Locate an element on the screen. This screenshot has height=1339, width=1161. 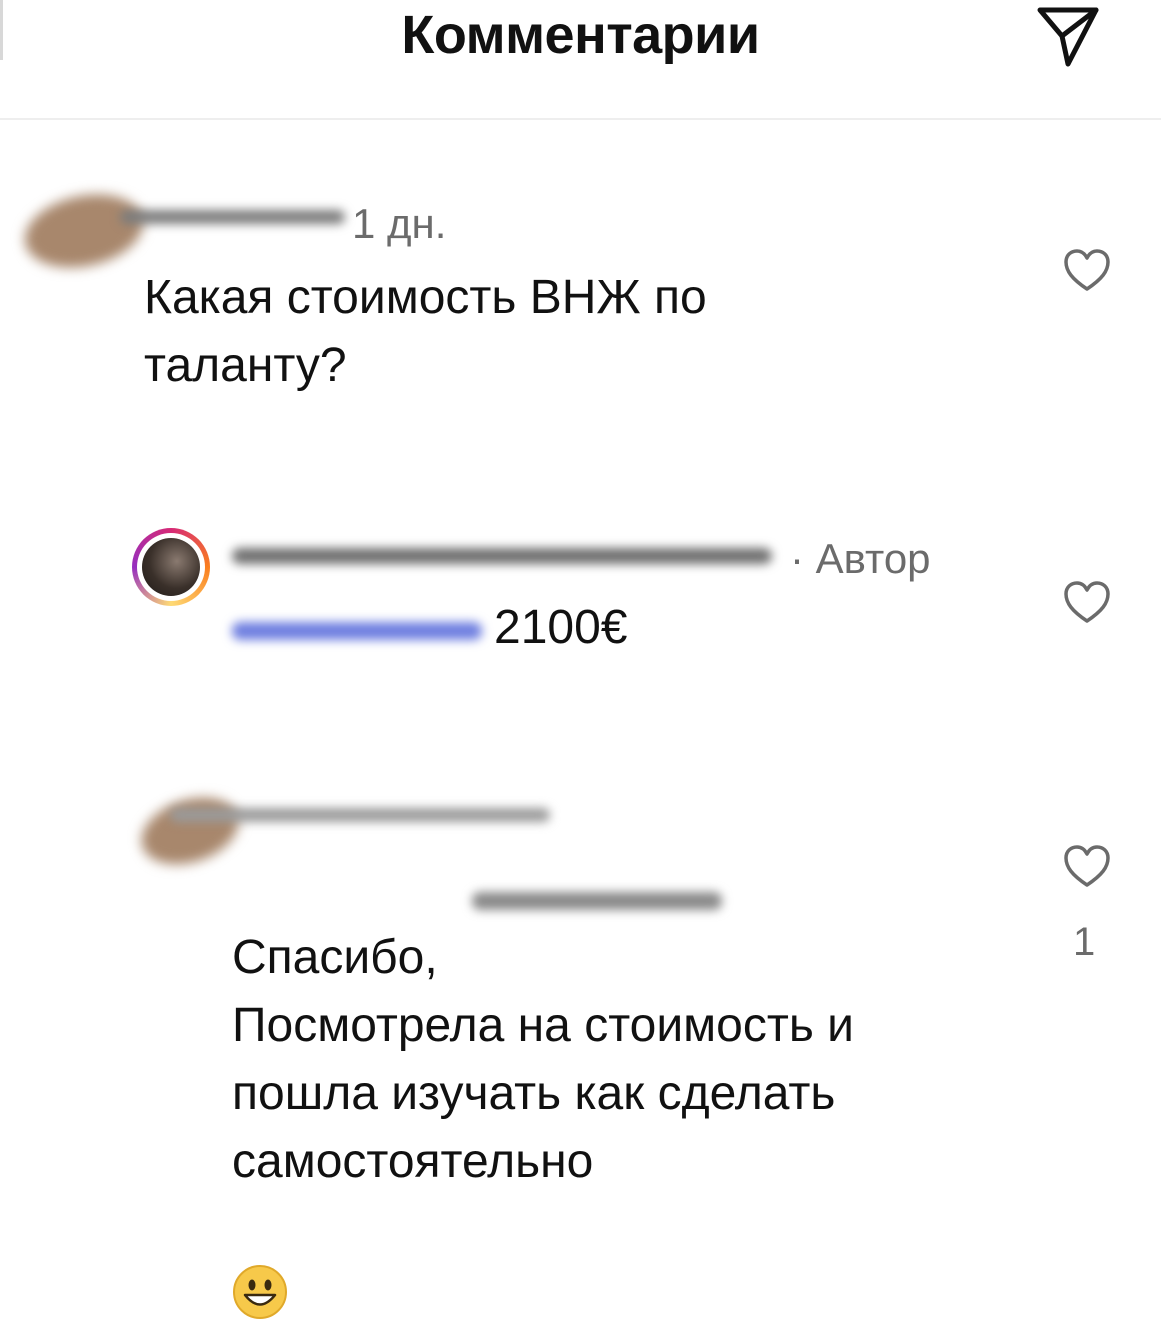
comments-header: Комментарии is located at coordinates (580, 60).